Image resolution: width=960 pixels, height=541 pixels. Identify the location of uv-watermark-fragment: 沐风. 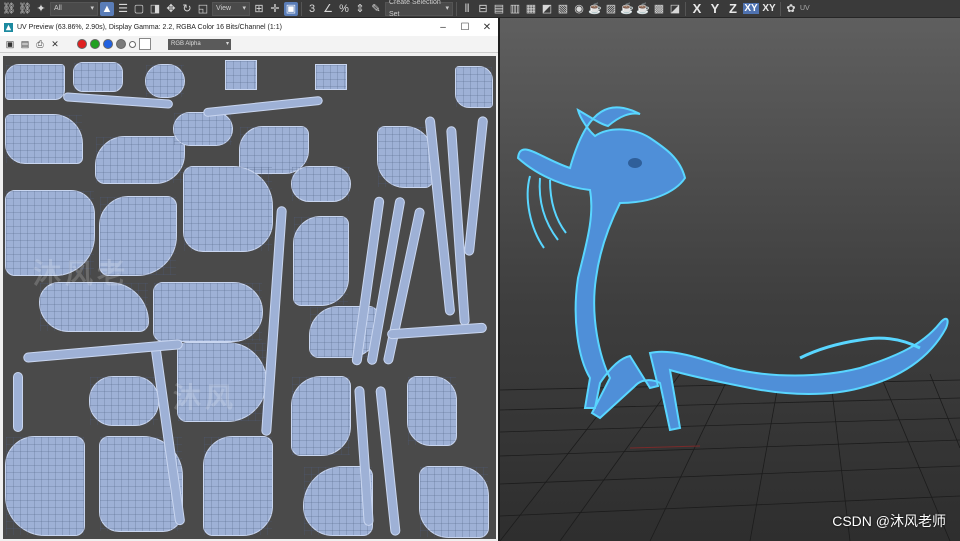
(205, 397).